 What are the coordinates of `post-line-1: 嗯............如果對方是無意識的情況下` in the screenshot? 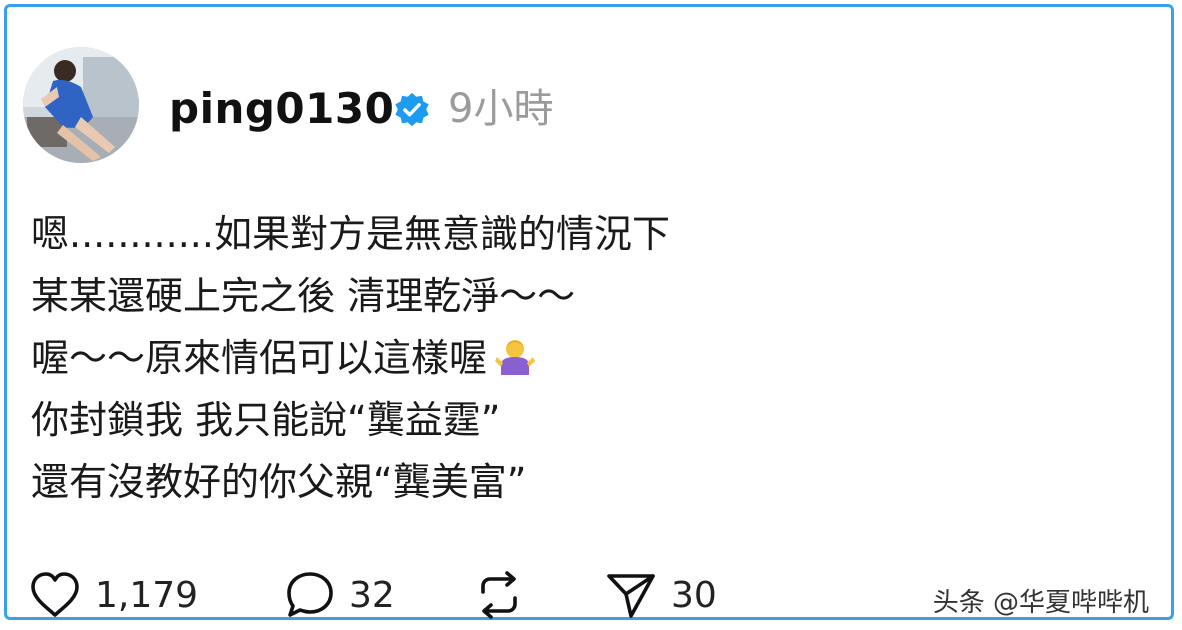 It's located at (350, 234).